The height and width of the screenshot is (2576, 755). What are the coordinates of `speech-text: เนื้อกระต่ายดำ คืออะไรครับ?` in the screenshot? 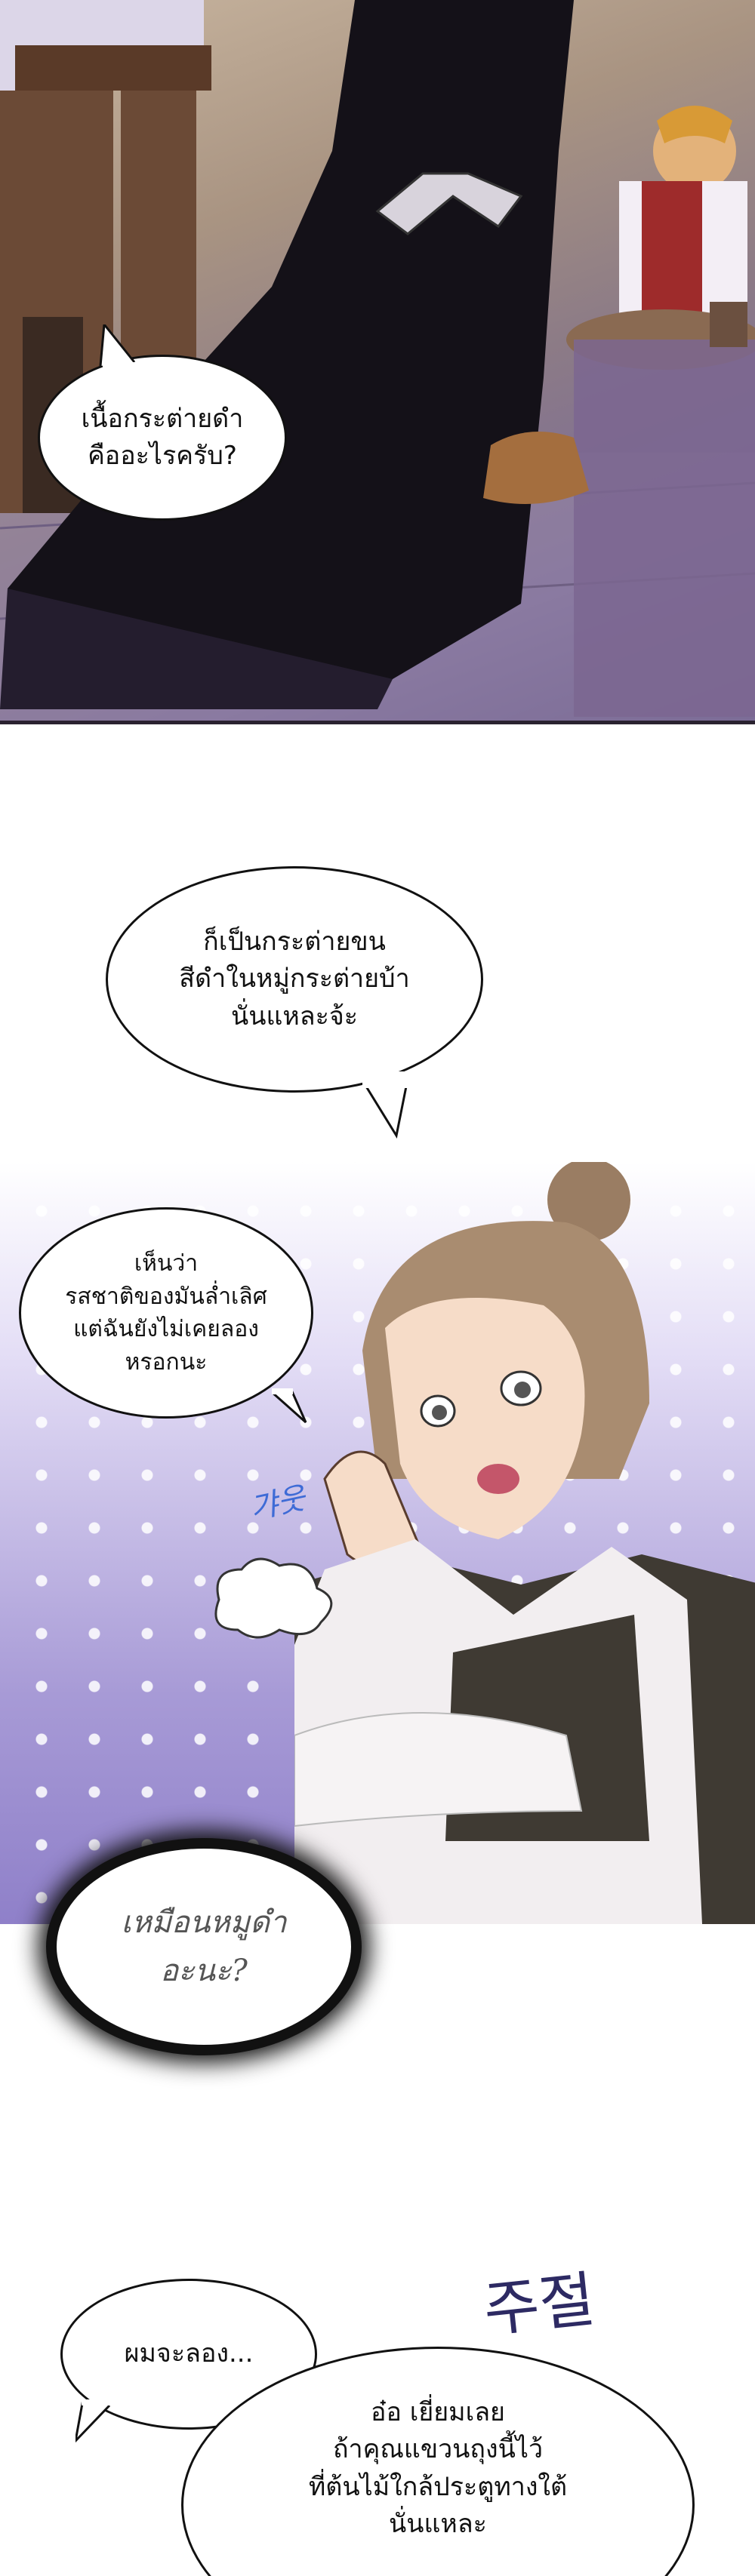 It's located at (163, 437).